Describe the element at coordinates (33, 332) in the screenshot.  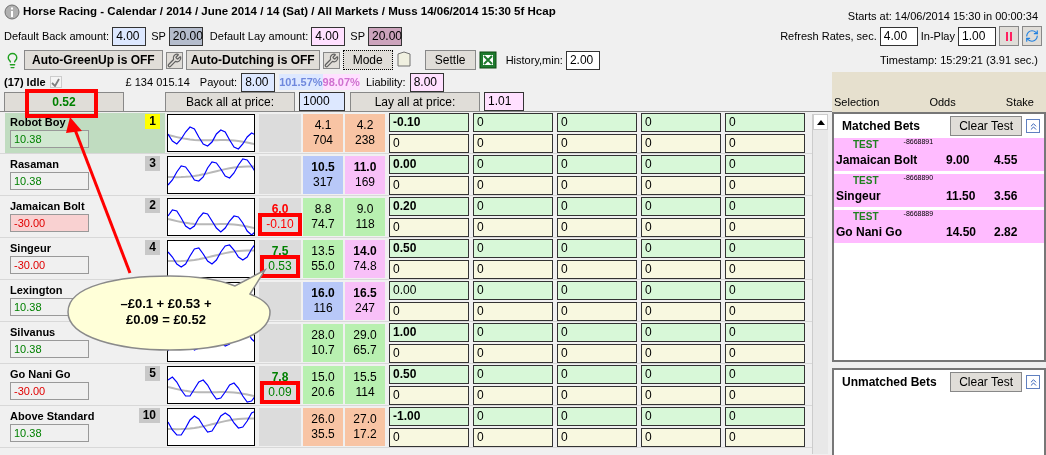
I see `runner-name: Silvanus` at that location.